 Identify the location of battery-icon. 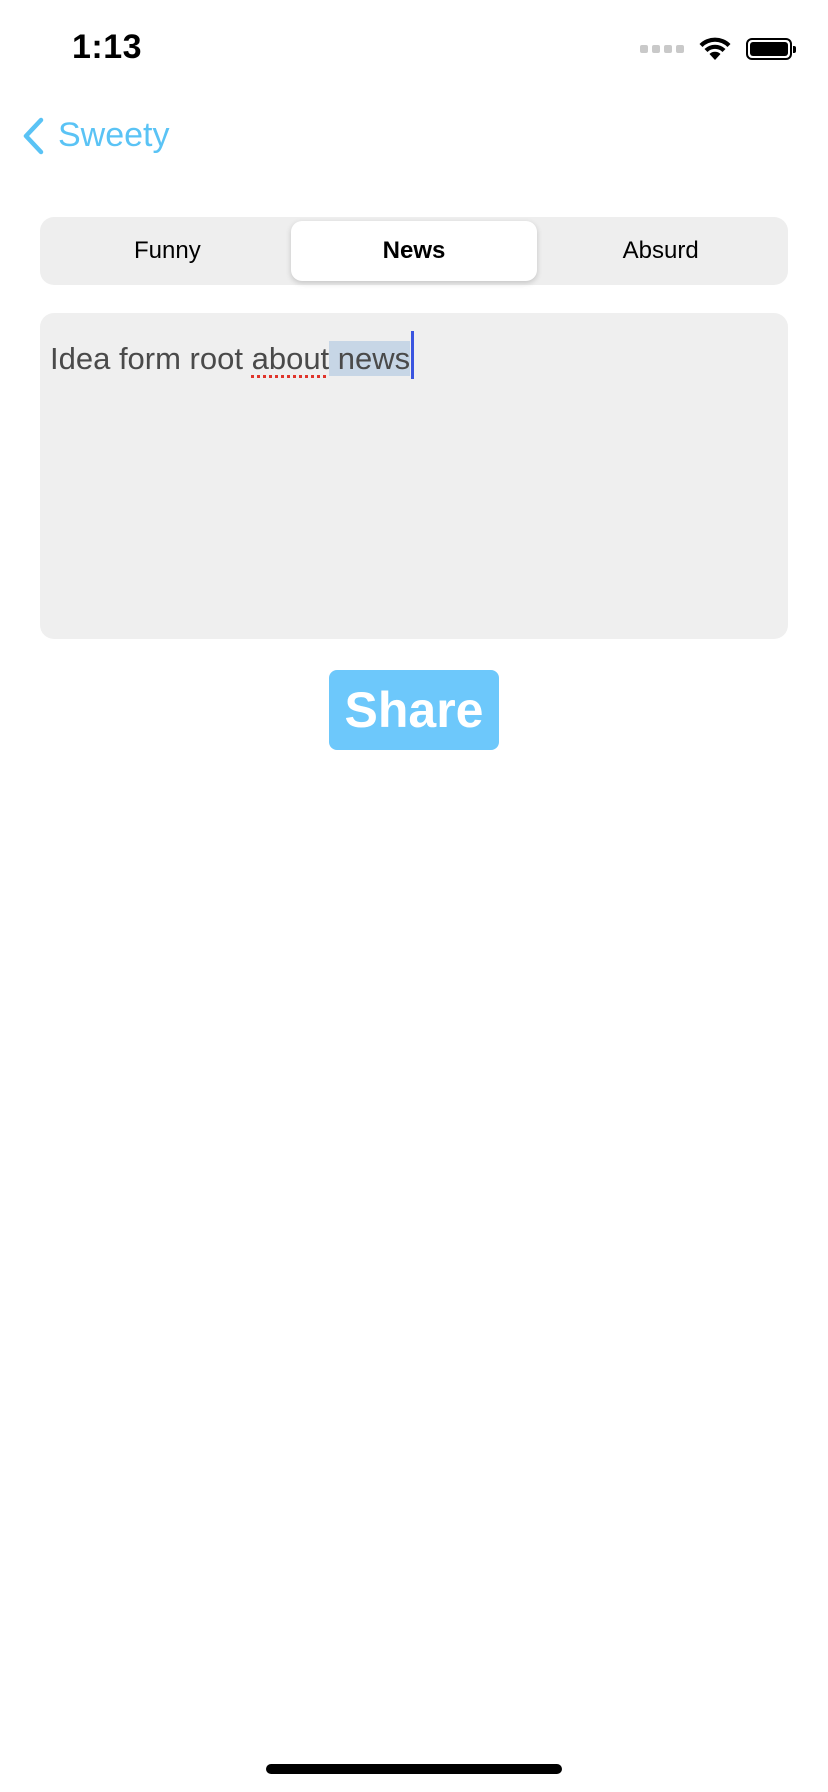
(771, 49).